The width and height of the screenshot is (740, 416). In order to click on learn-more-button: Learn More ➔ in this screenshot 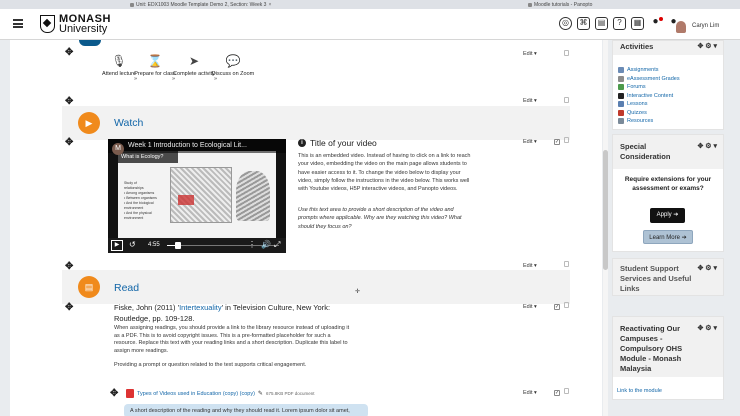, I will do `click(668, 237)`.